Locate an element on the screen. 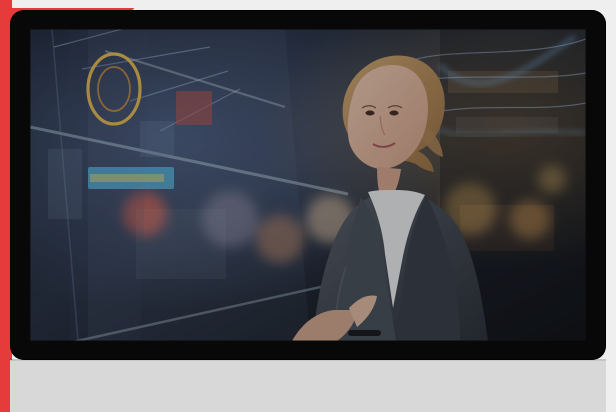 Image resolution: width=616 pixels, height=412 pixels. top-strip is located at coordinates (314, 4).